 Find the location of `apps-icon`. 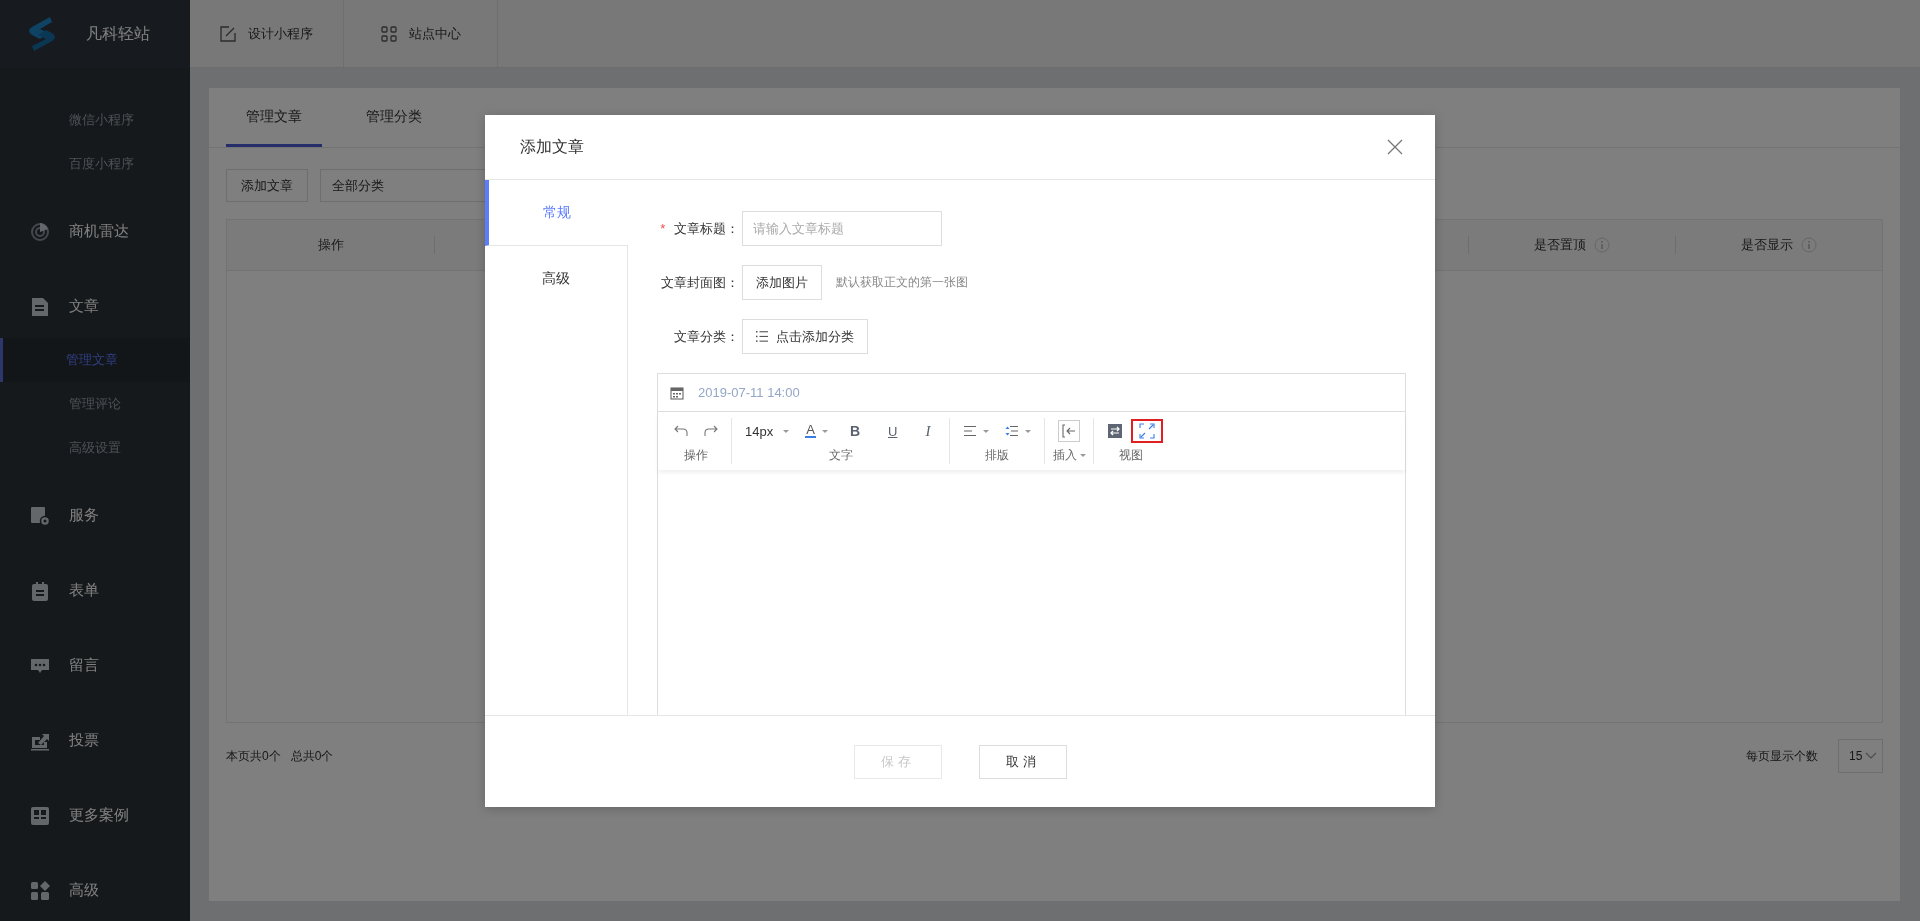

apps-icon is located at coordinates (40, 890).